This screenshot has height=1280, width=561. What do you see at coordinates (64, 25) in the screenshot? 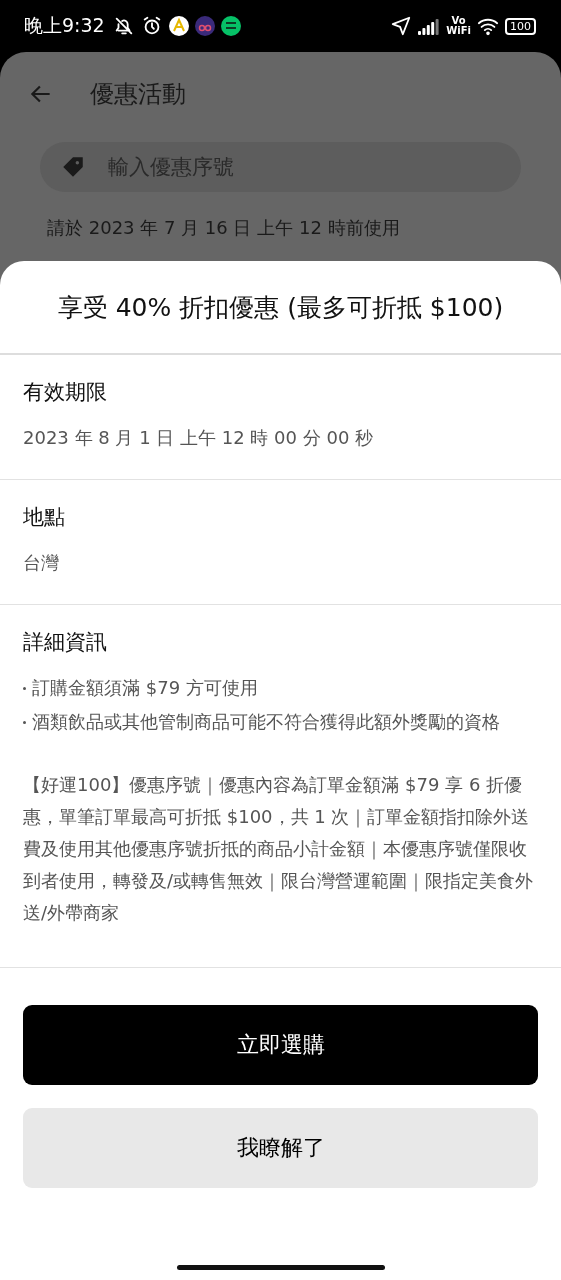
I see `status-time: 晚上9:32` at bounding box center [64, 25].